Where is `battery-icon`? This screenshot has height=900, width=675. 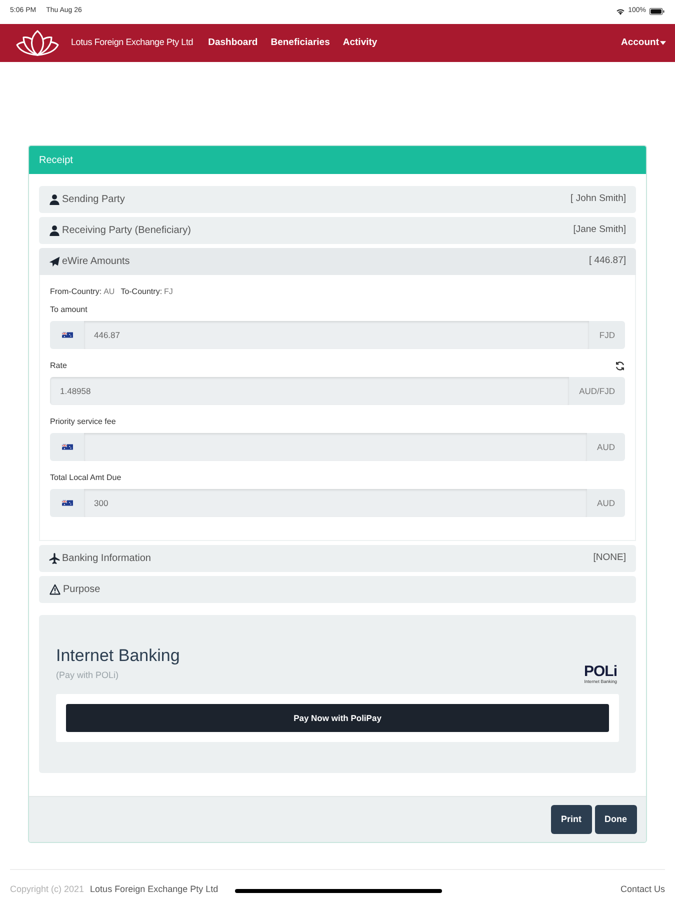
battery-icon is located at coordinates (657, 11).